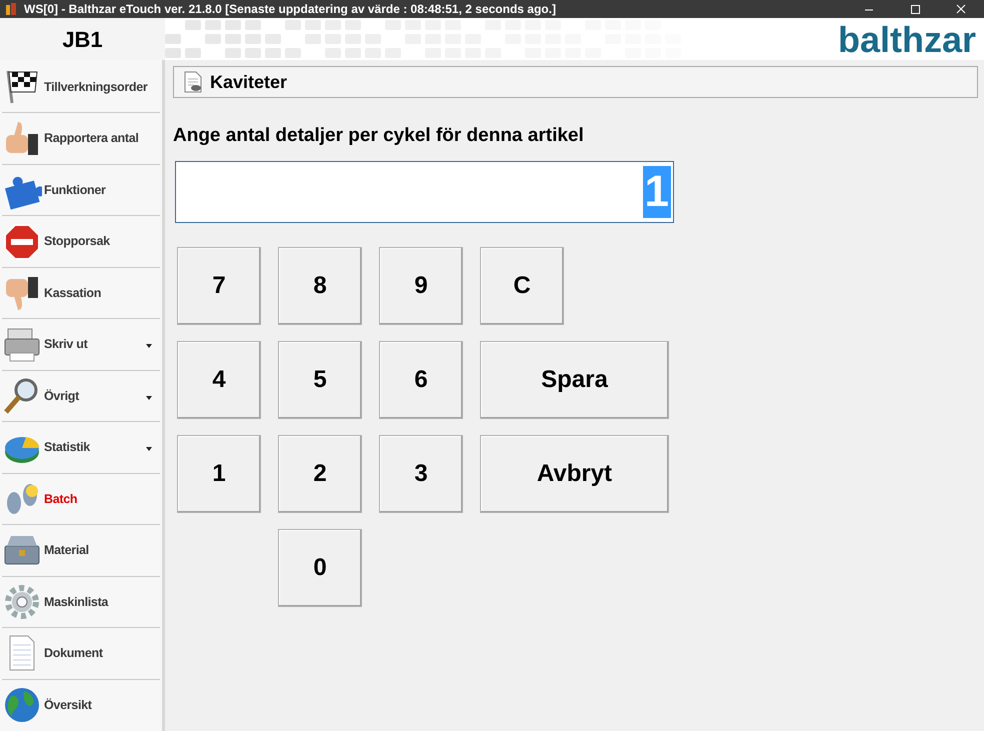 The width and height of the screenshot is (984, 731). I want to click on sidebar-item: Maskinlista, so click(81, 602).